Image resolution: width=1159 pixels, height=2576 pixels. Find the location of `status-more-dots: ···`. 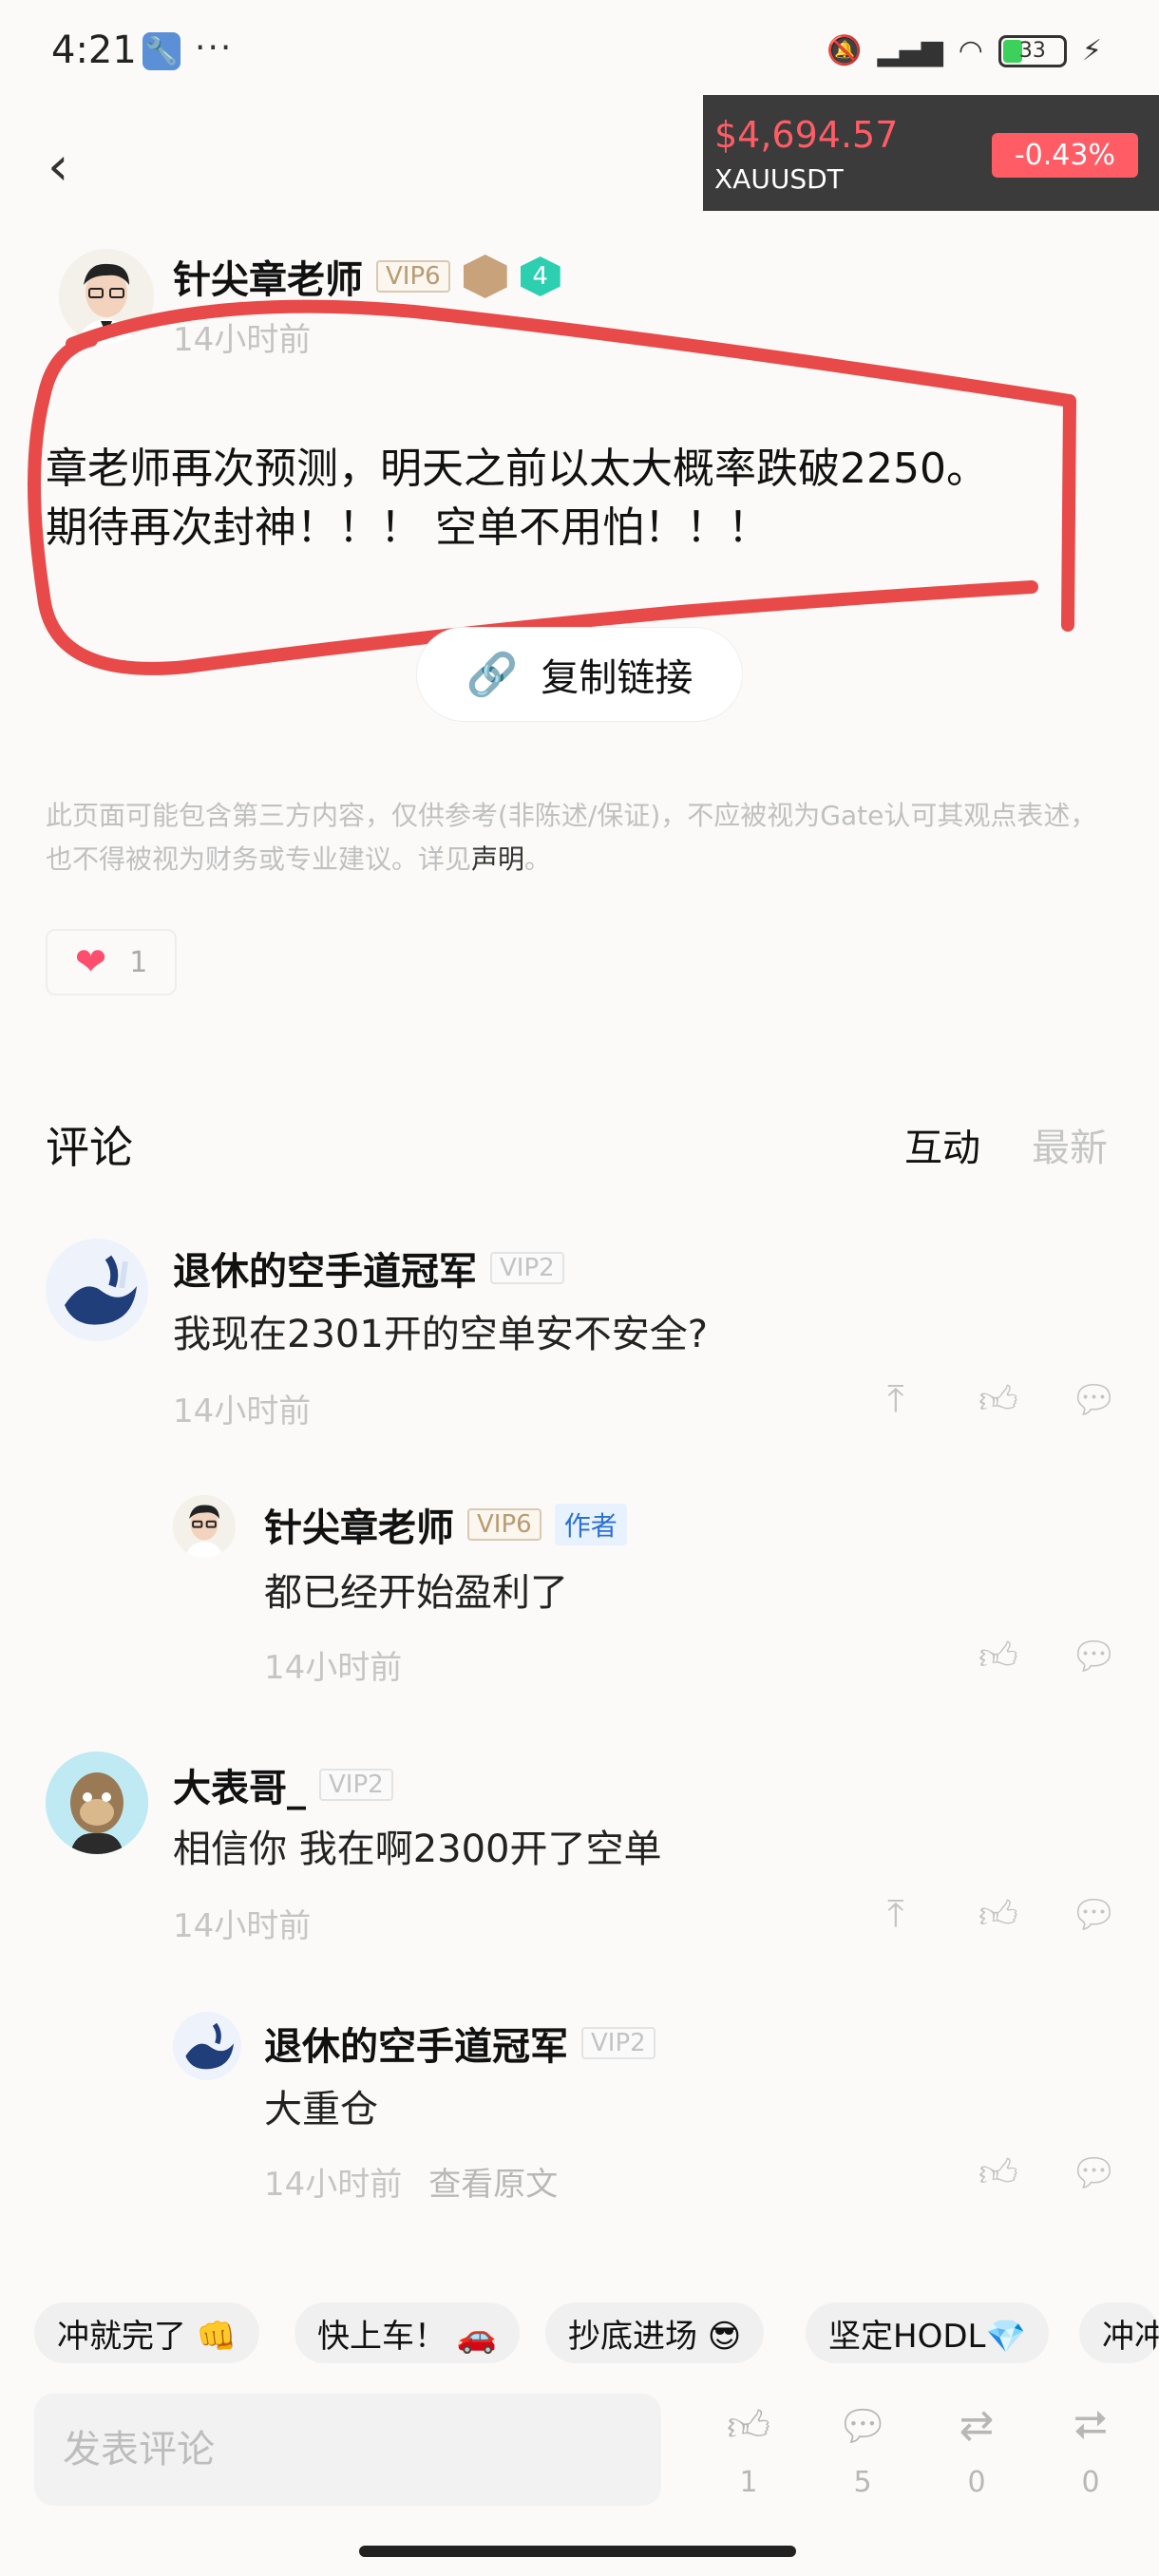

status-more-dots: ··· is located at coordinates (214, 47).